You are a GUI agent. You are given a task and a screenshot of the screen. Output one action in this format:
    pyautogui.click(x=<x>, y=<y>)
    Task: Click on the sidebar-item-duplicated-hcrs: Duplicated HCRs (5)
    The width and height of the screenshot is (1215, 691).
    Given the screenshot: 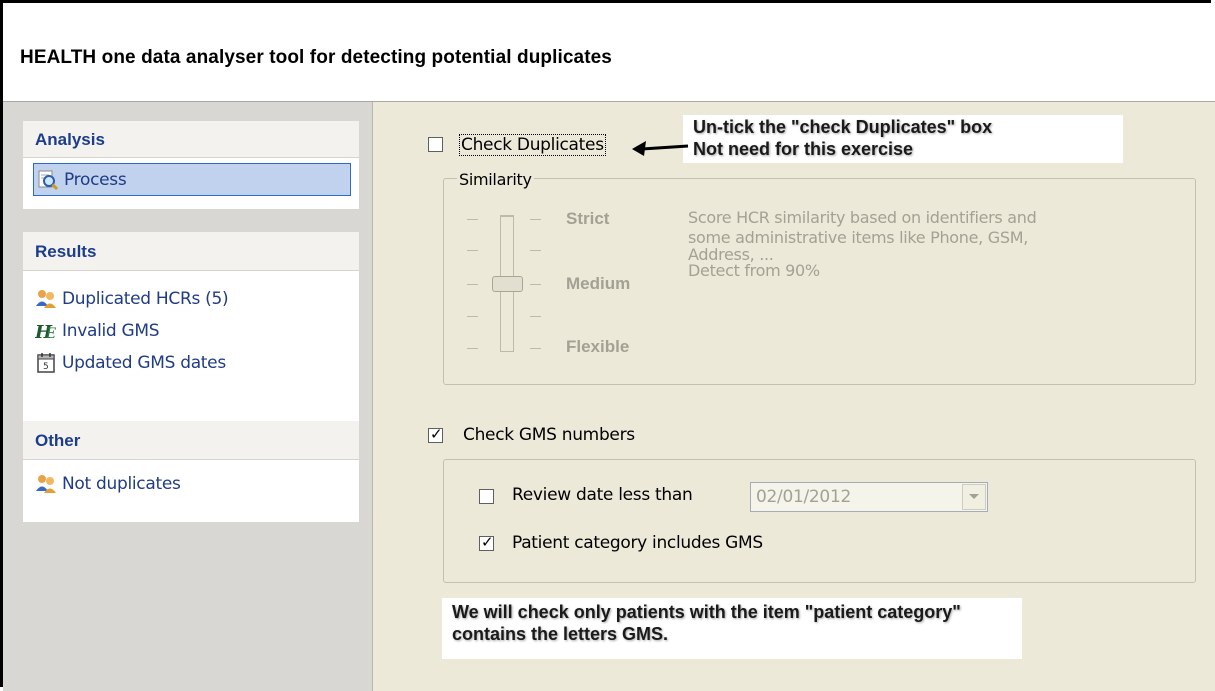 What is the action you would take?
    pyautogui.click(x=191, y=299)
    